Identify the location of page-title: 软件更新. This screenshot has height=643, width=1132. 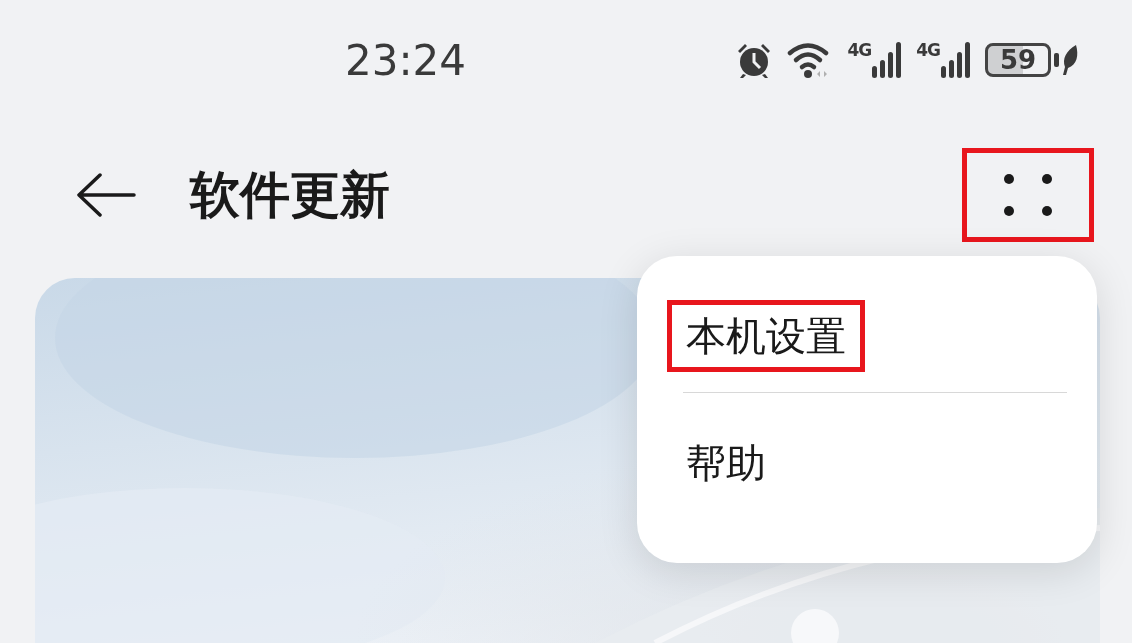
(290, 195).